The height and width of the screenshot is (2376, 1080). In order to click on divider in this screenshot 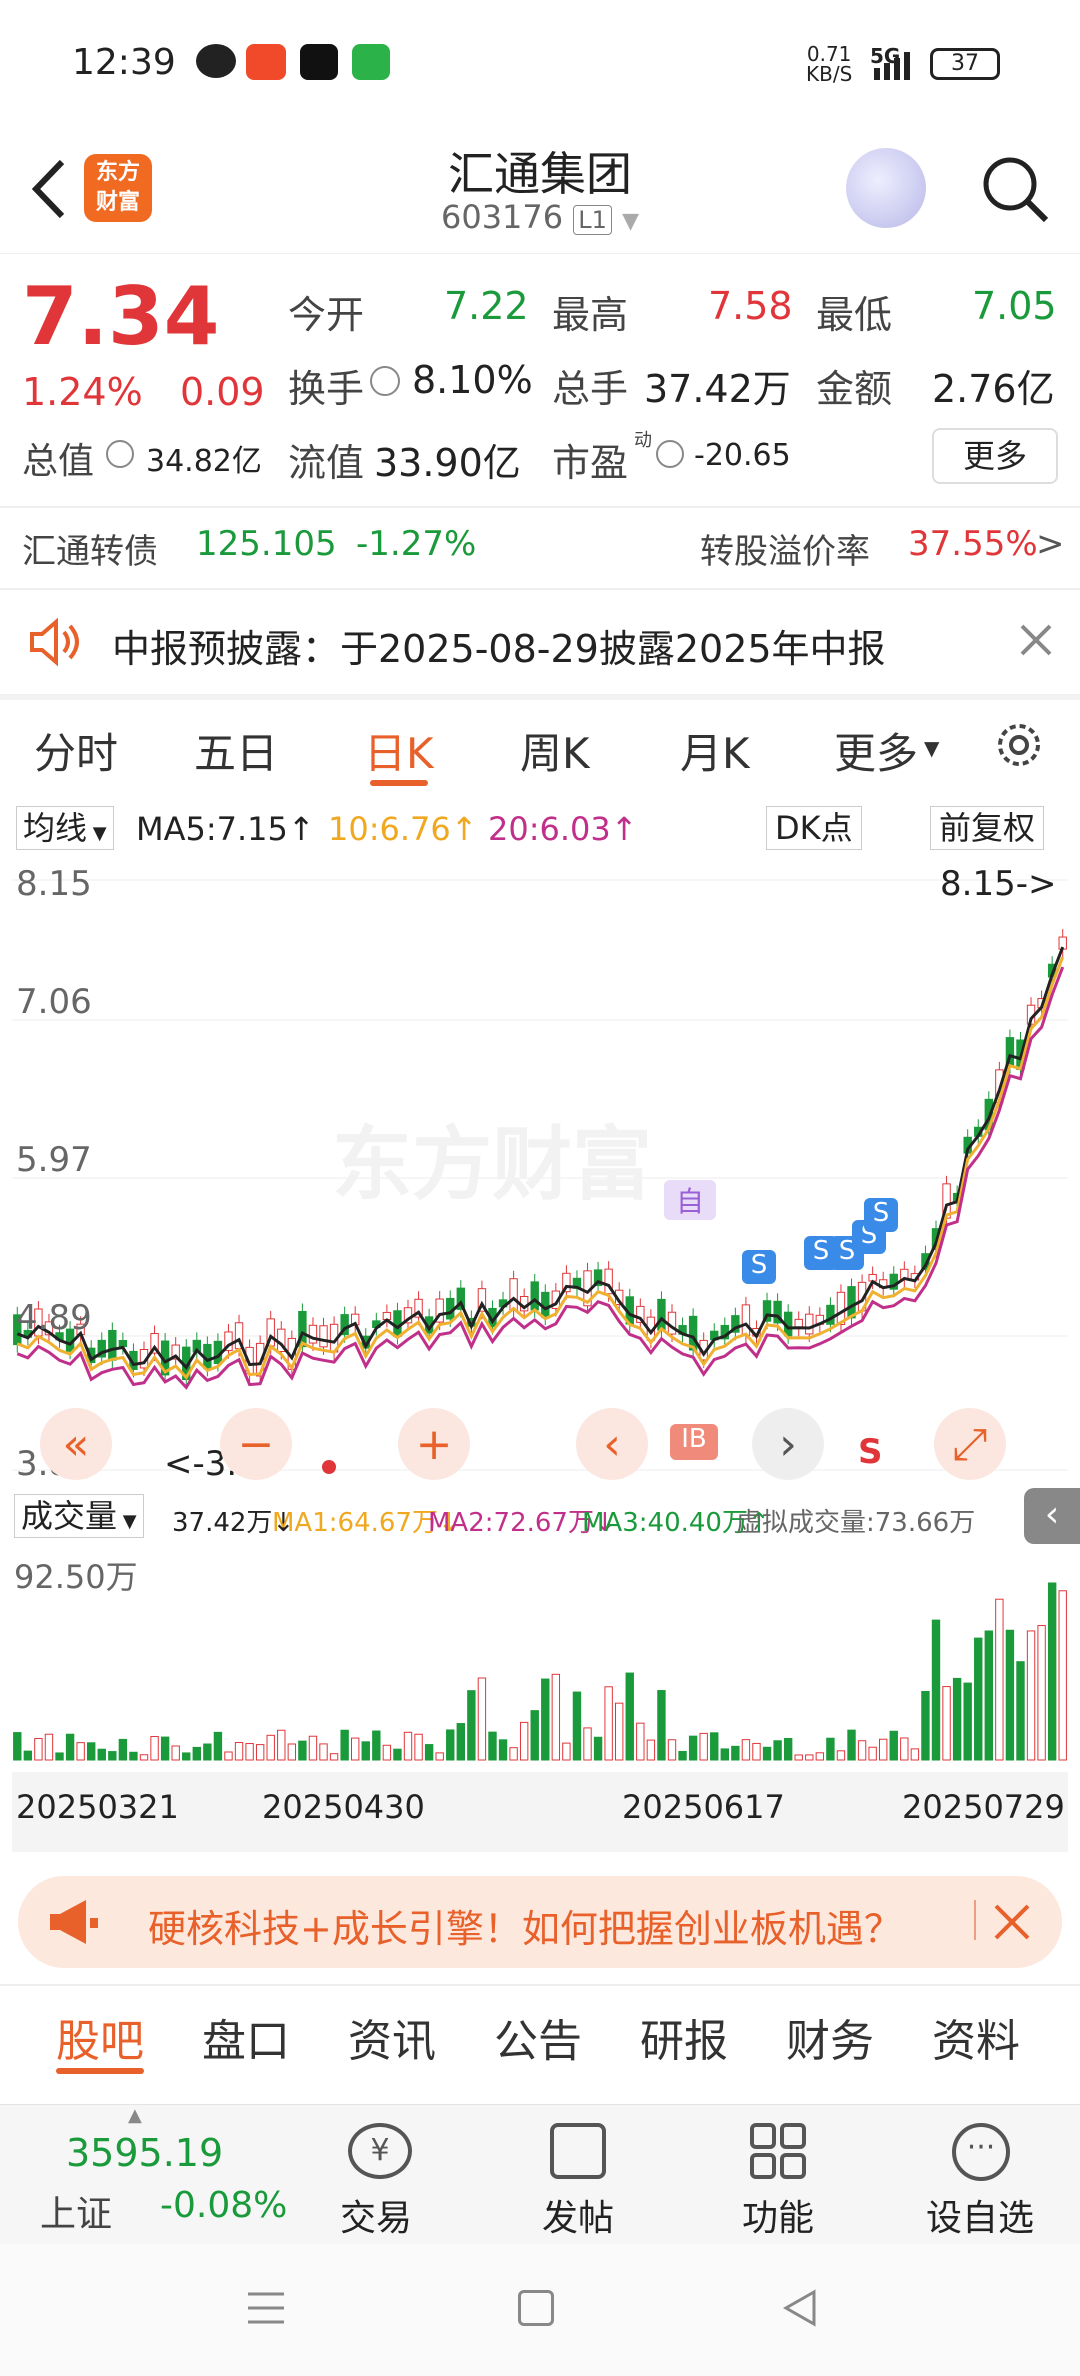, I will do `click(975, 1920)`.